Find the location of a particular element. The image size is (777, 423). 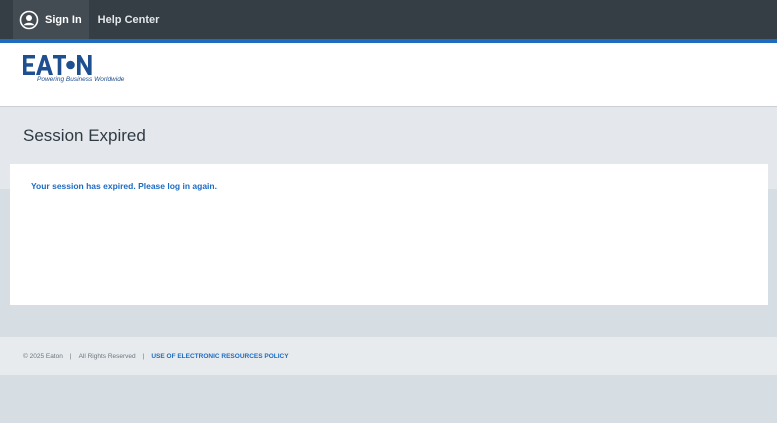

sign-in-label: Sign In is located at coordinates (63, 19).